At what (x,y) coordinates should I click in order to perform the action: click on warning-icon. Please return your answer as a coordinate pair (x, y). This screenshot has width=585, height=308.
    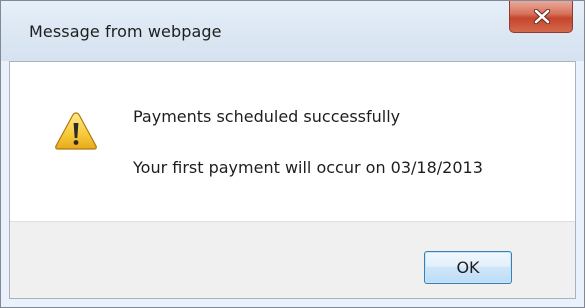
    Looking at the image, I should click on (76, 131).